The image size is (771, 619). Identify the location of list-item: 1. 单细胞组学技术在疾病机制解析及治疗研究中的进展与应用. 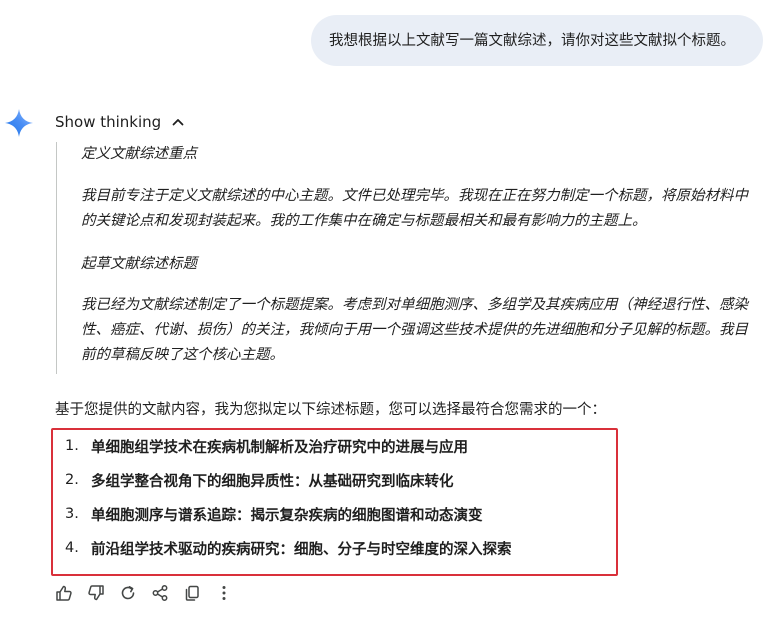
(266, 446).